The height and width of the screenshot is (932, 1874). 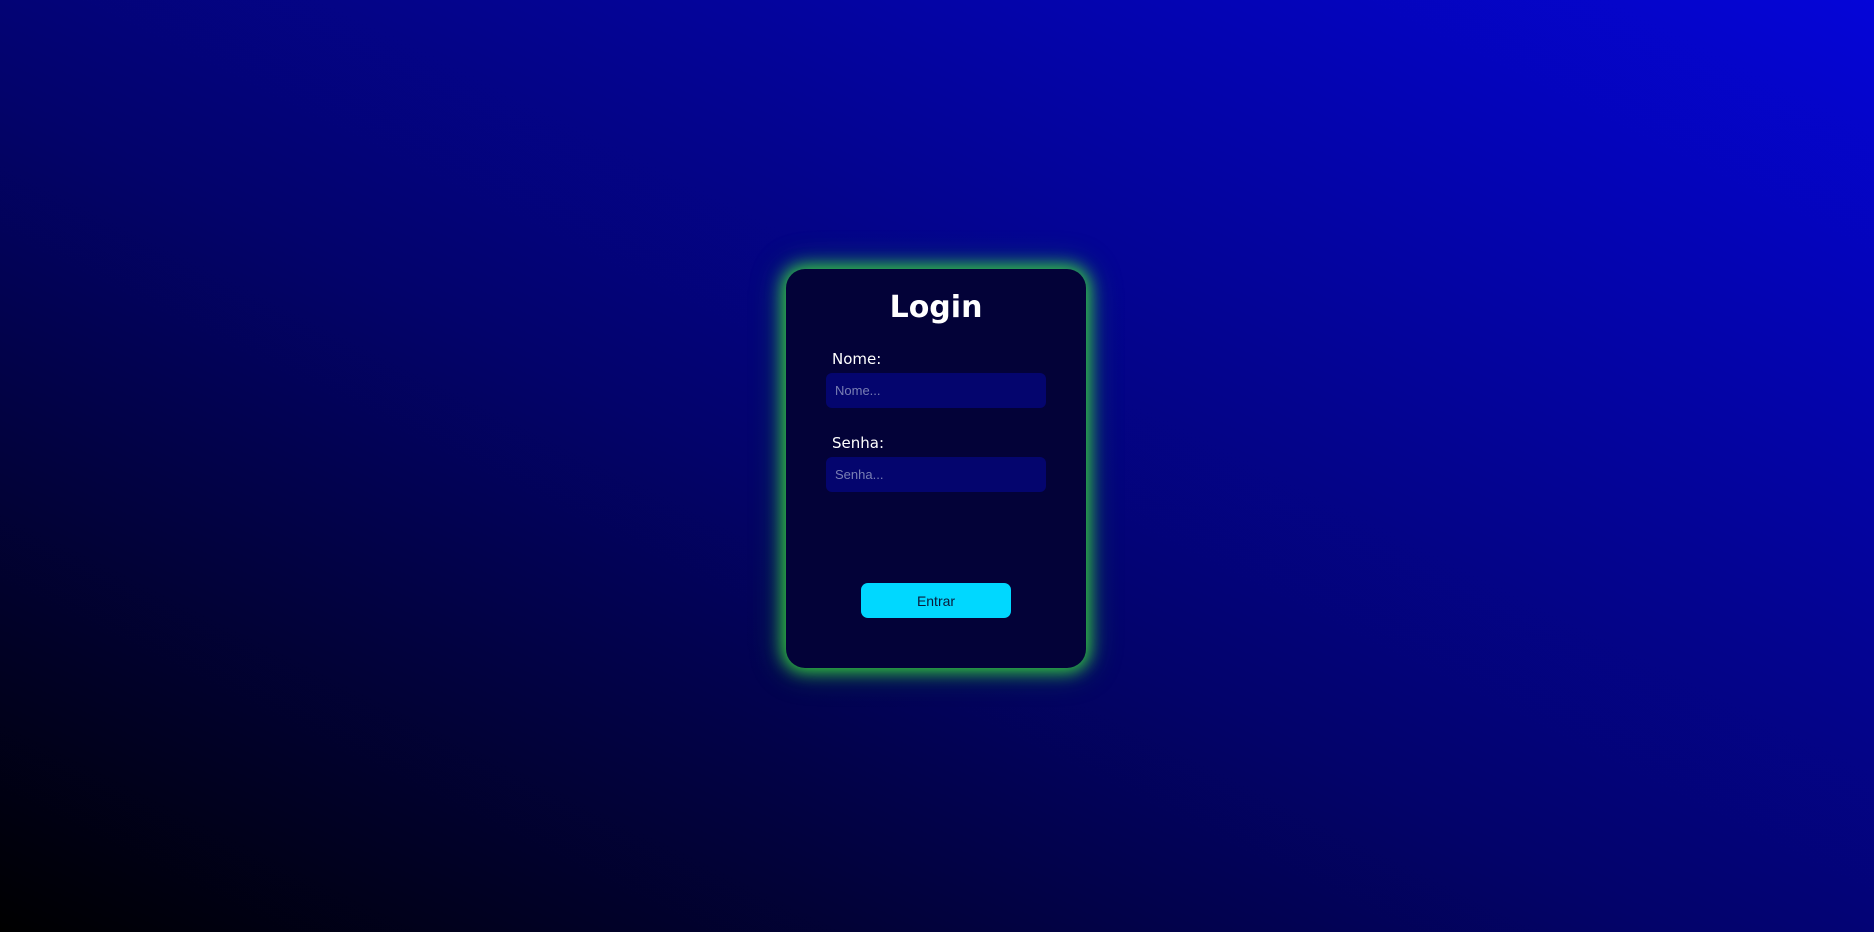 What do you see at coordinates (936, 307) in the screenshot?
I see `login-title: Login` at bounding box center [936, 307].